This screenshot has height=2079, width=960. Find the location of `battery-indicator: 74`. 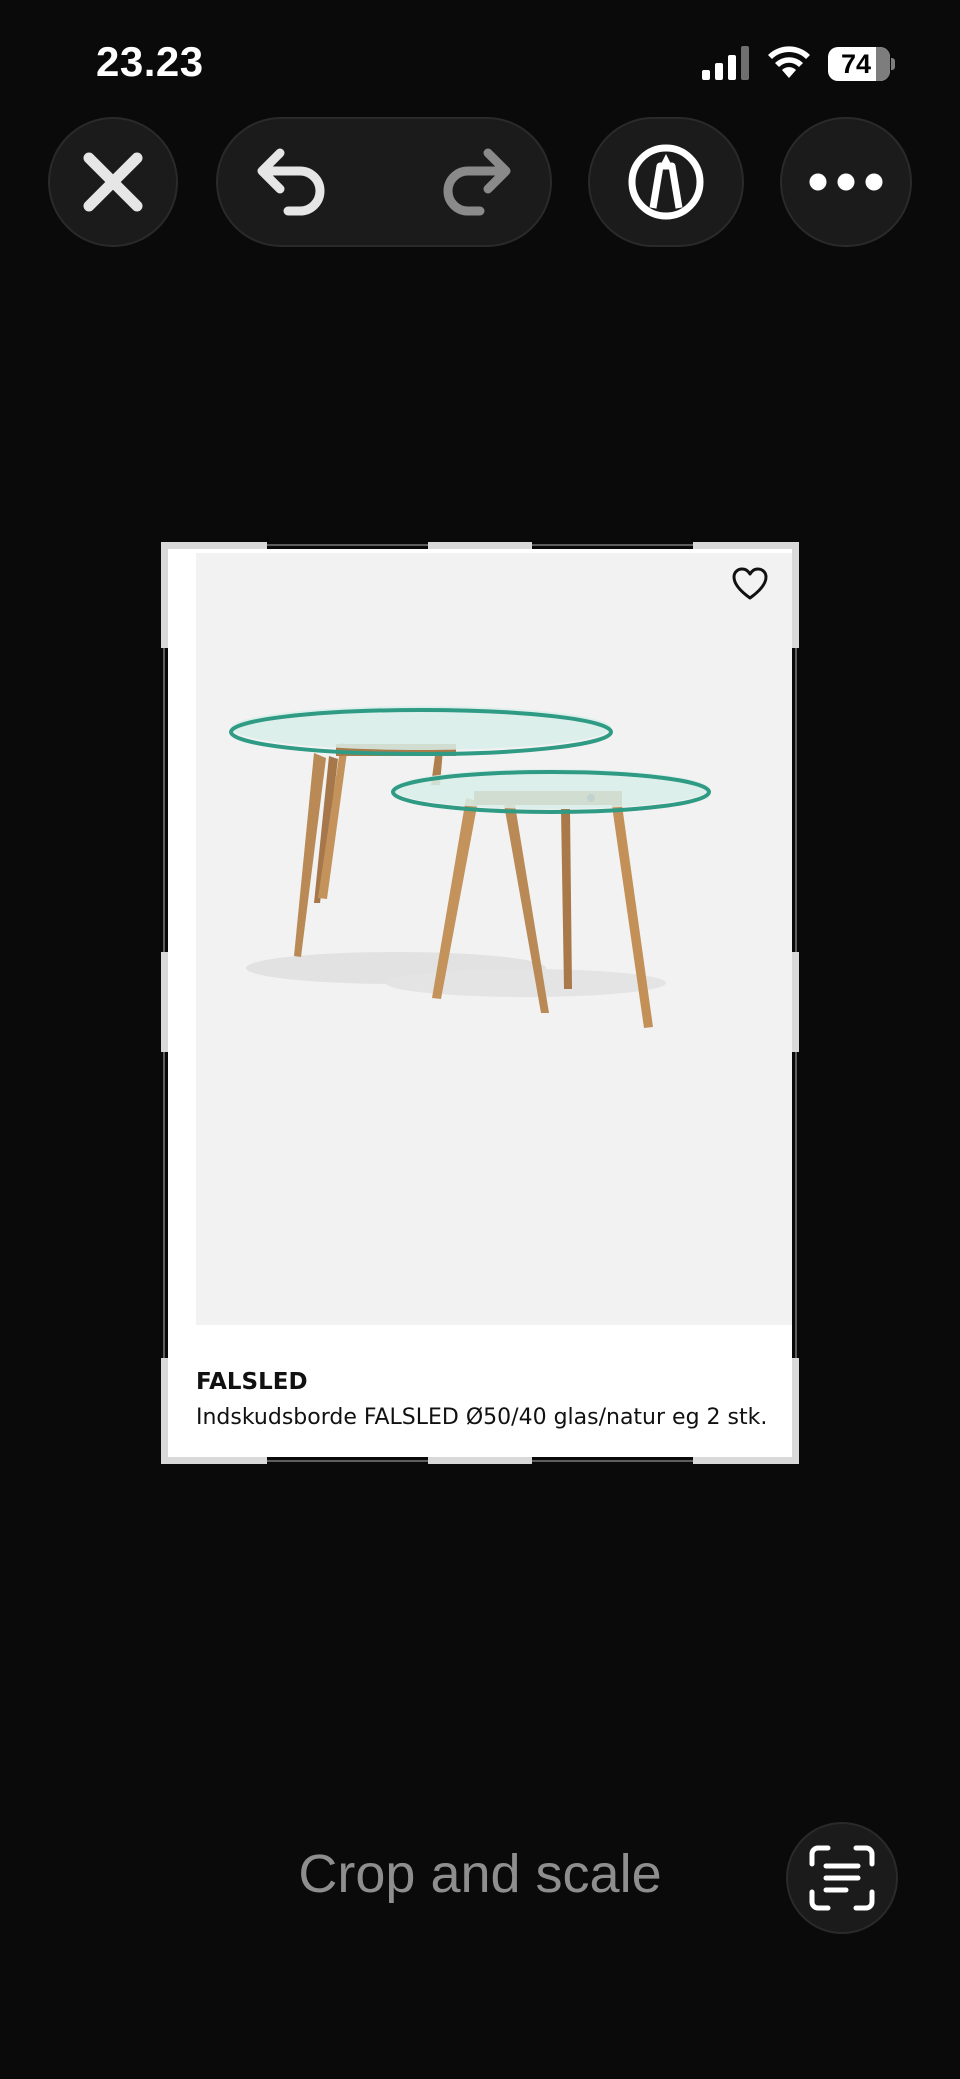

battery-indicator: 74 is located at coordinates (861, 64).